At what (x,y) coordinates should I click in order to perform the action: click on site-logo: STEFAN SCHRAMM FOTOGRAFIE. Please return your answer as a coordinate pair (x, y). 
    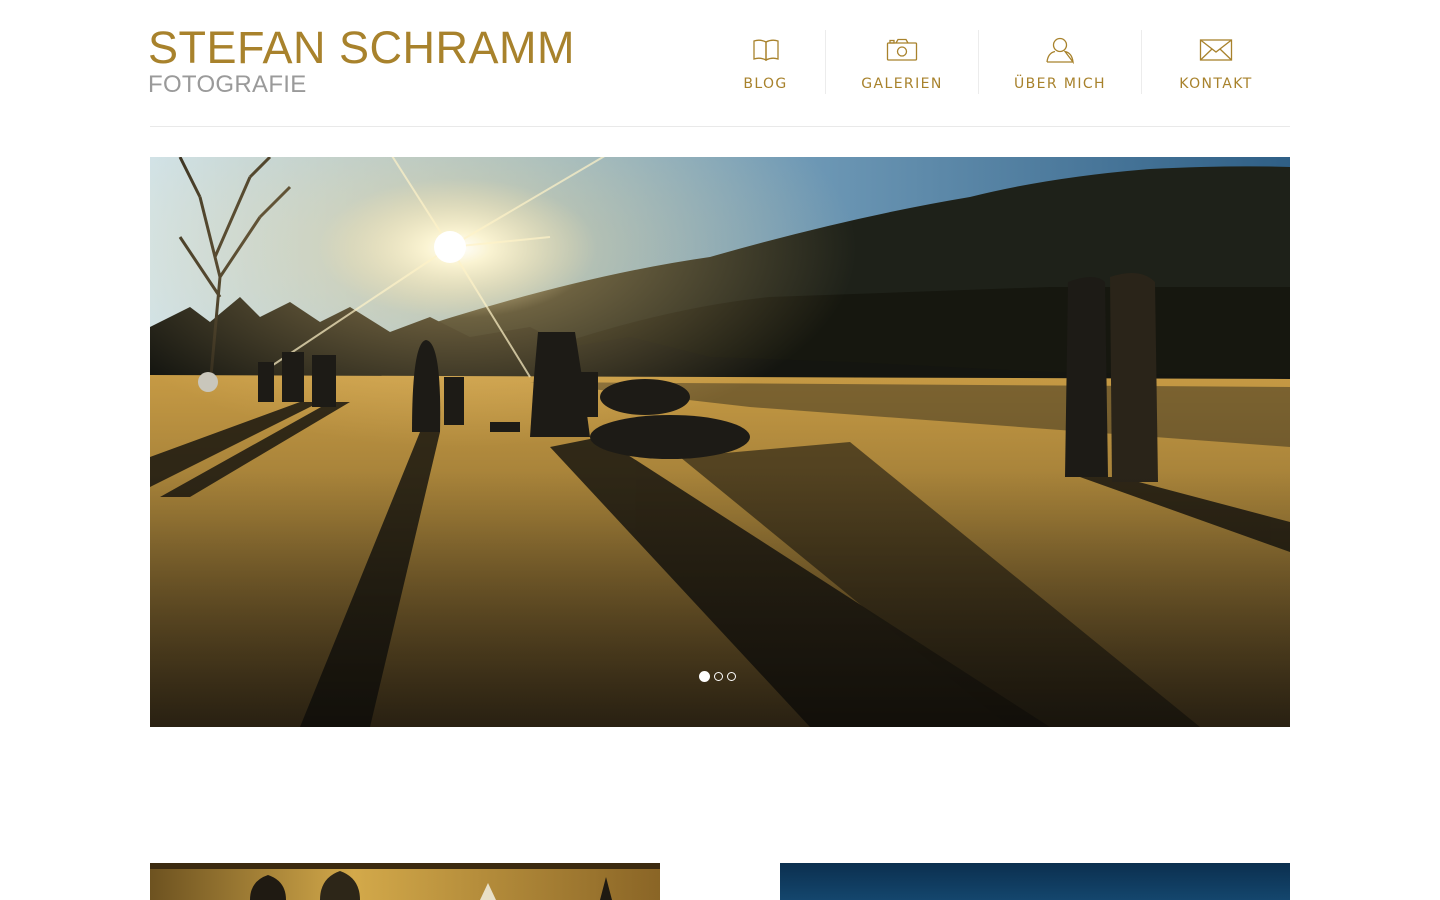
    Looking at the image, I should click on (361, 61).